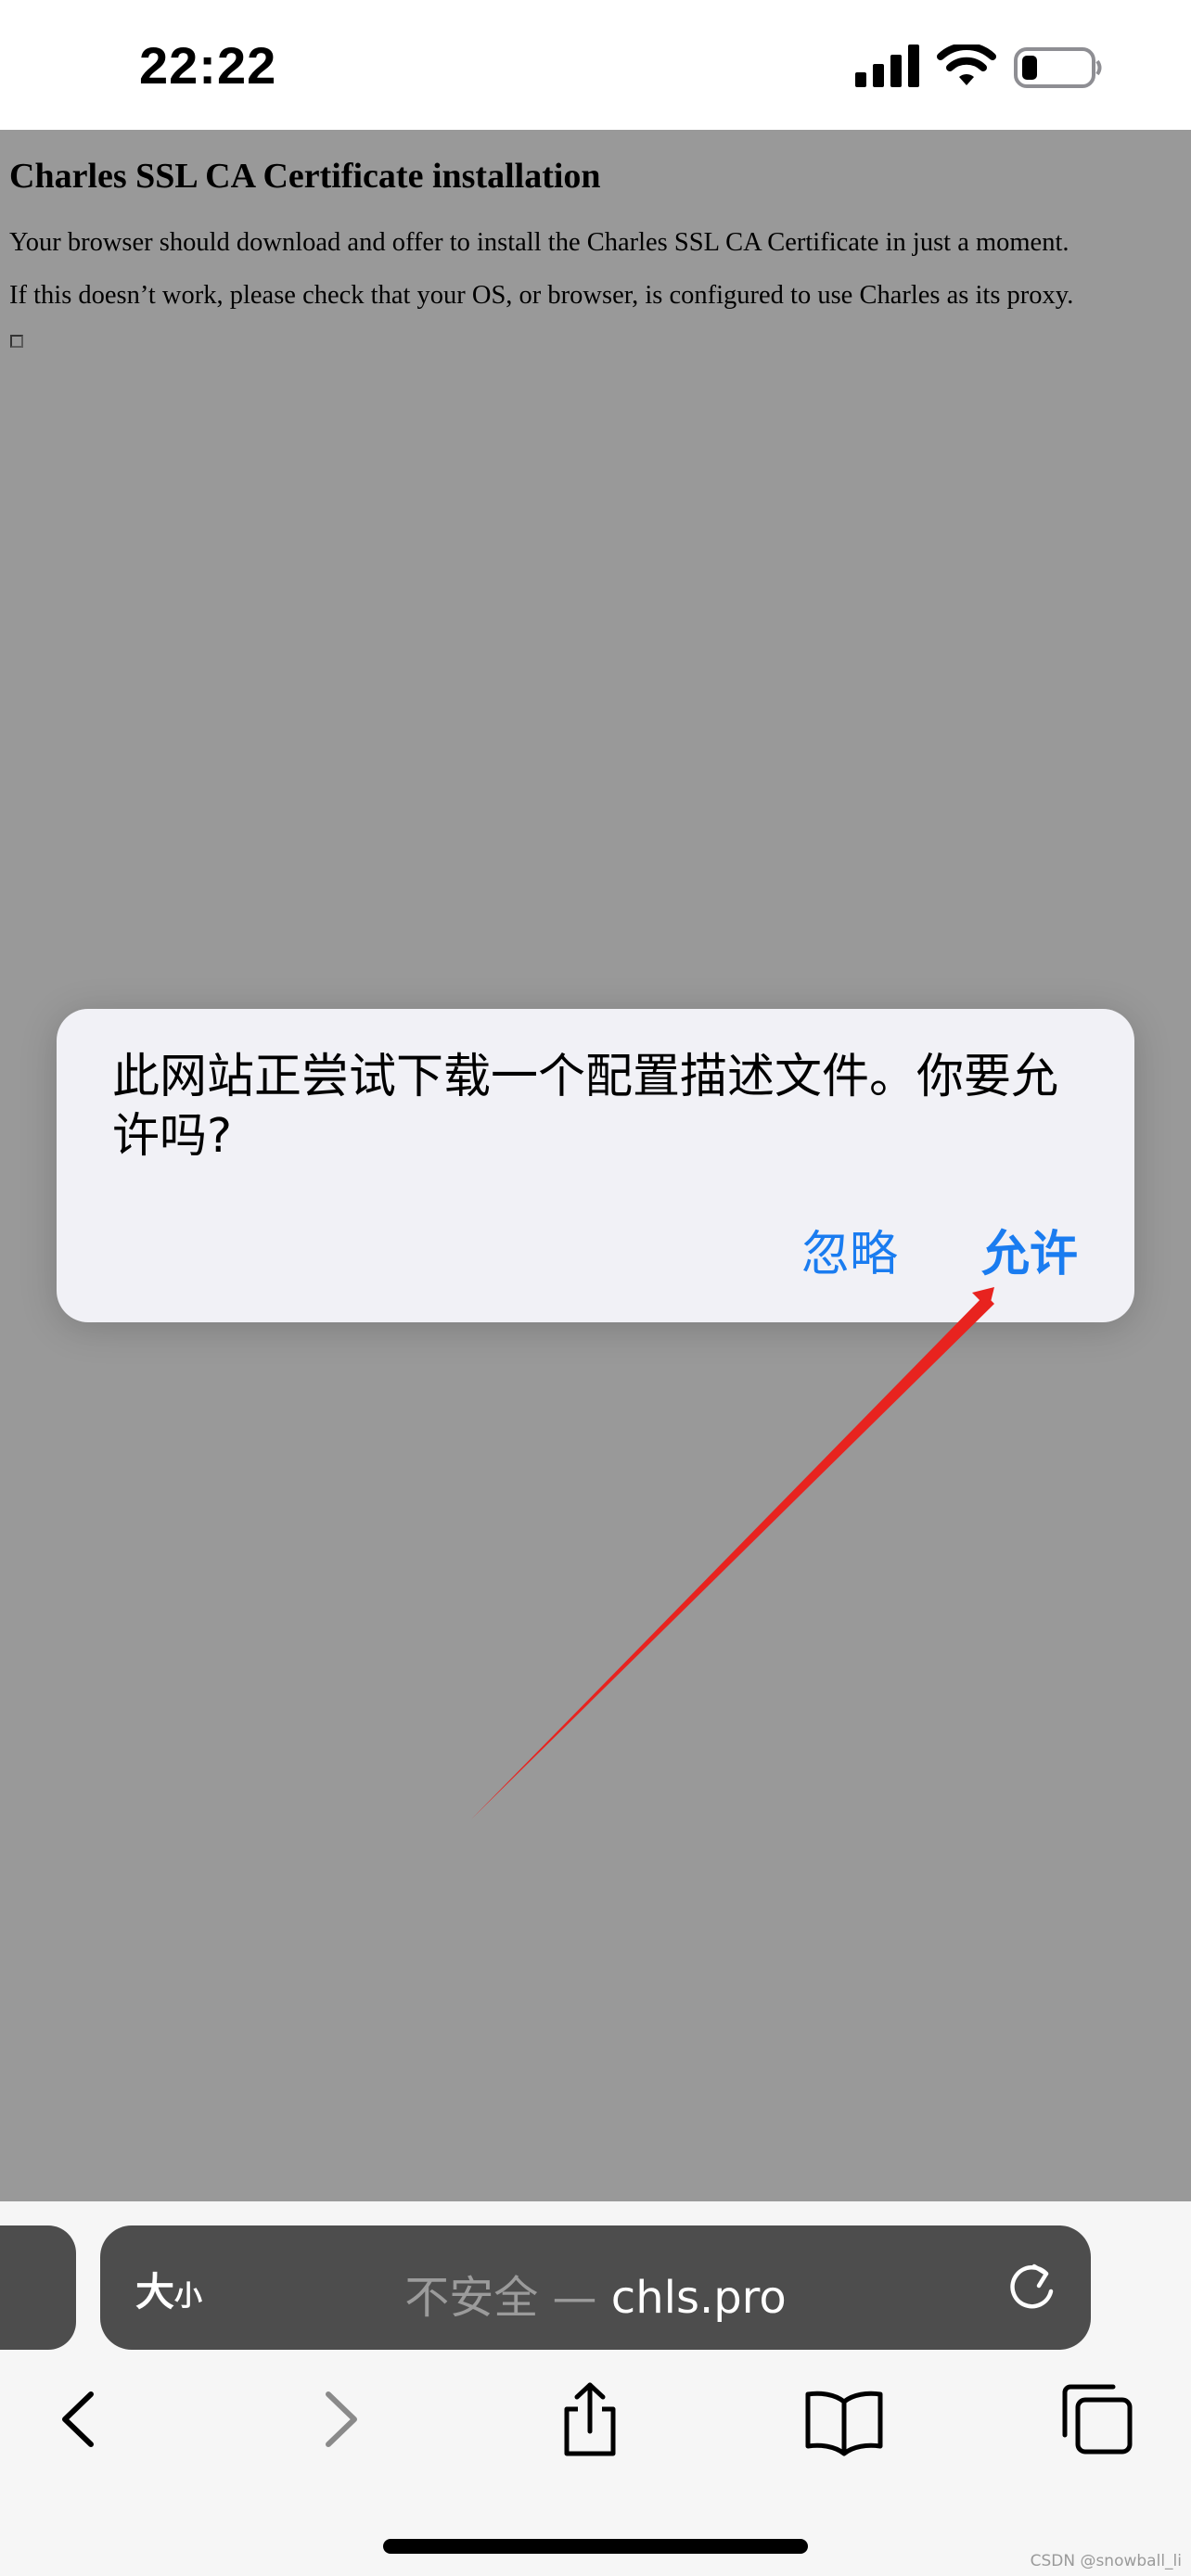 The width and height of the screenshot is (1191, 2576). I want to click on share-icon, so click(590, 2419).